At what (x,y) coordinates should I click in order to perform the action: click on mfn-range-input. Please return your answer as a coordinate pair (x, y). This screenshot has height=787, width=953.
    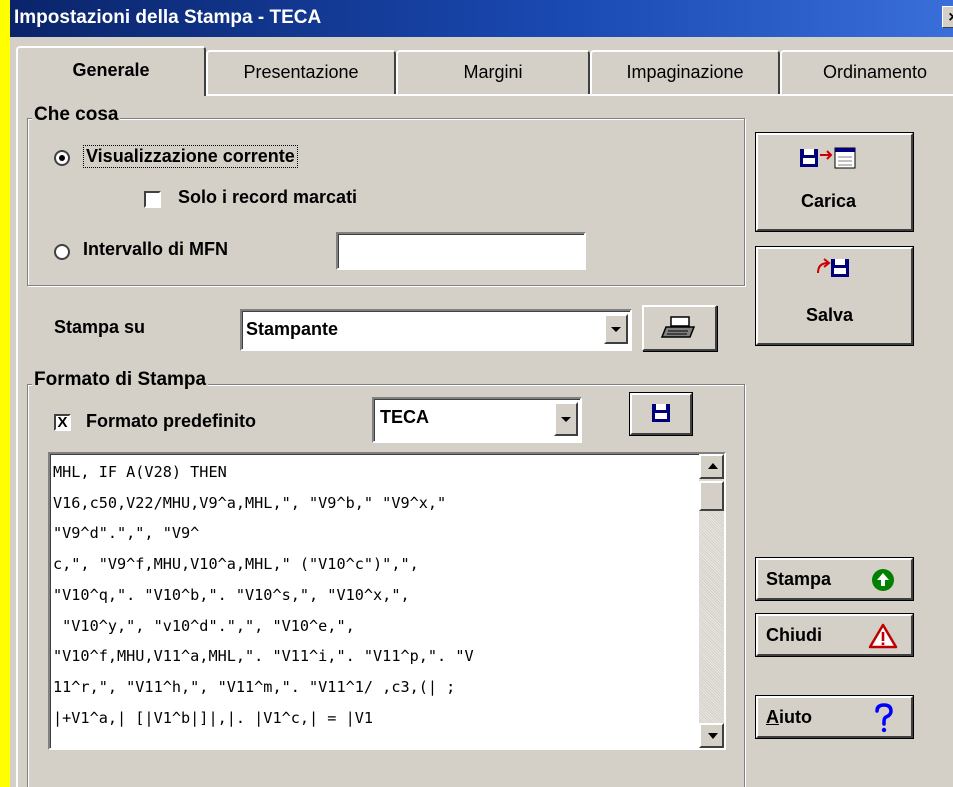
    Looking at the image, I should click on (461, 251).